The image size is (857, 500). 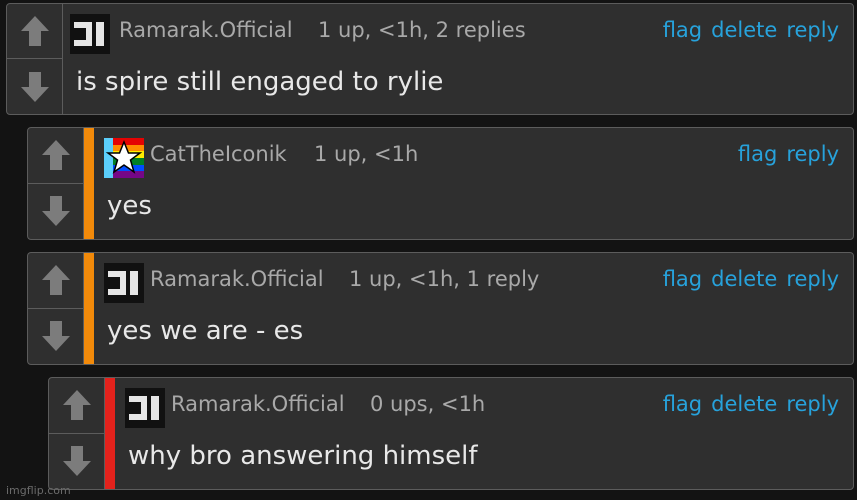 What do you see at coordinates (38, 490) in the screenshot?
I see `watermark: imgflip.com` at bounding box center [38, 490].